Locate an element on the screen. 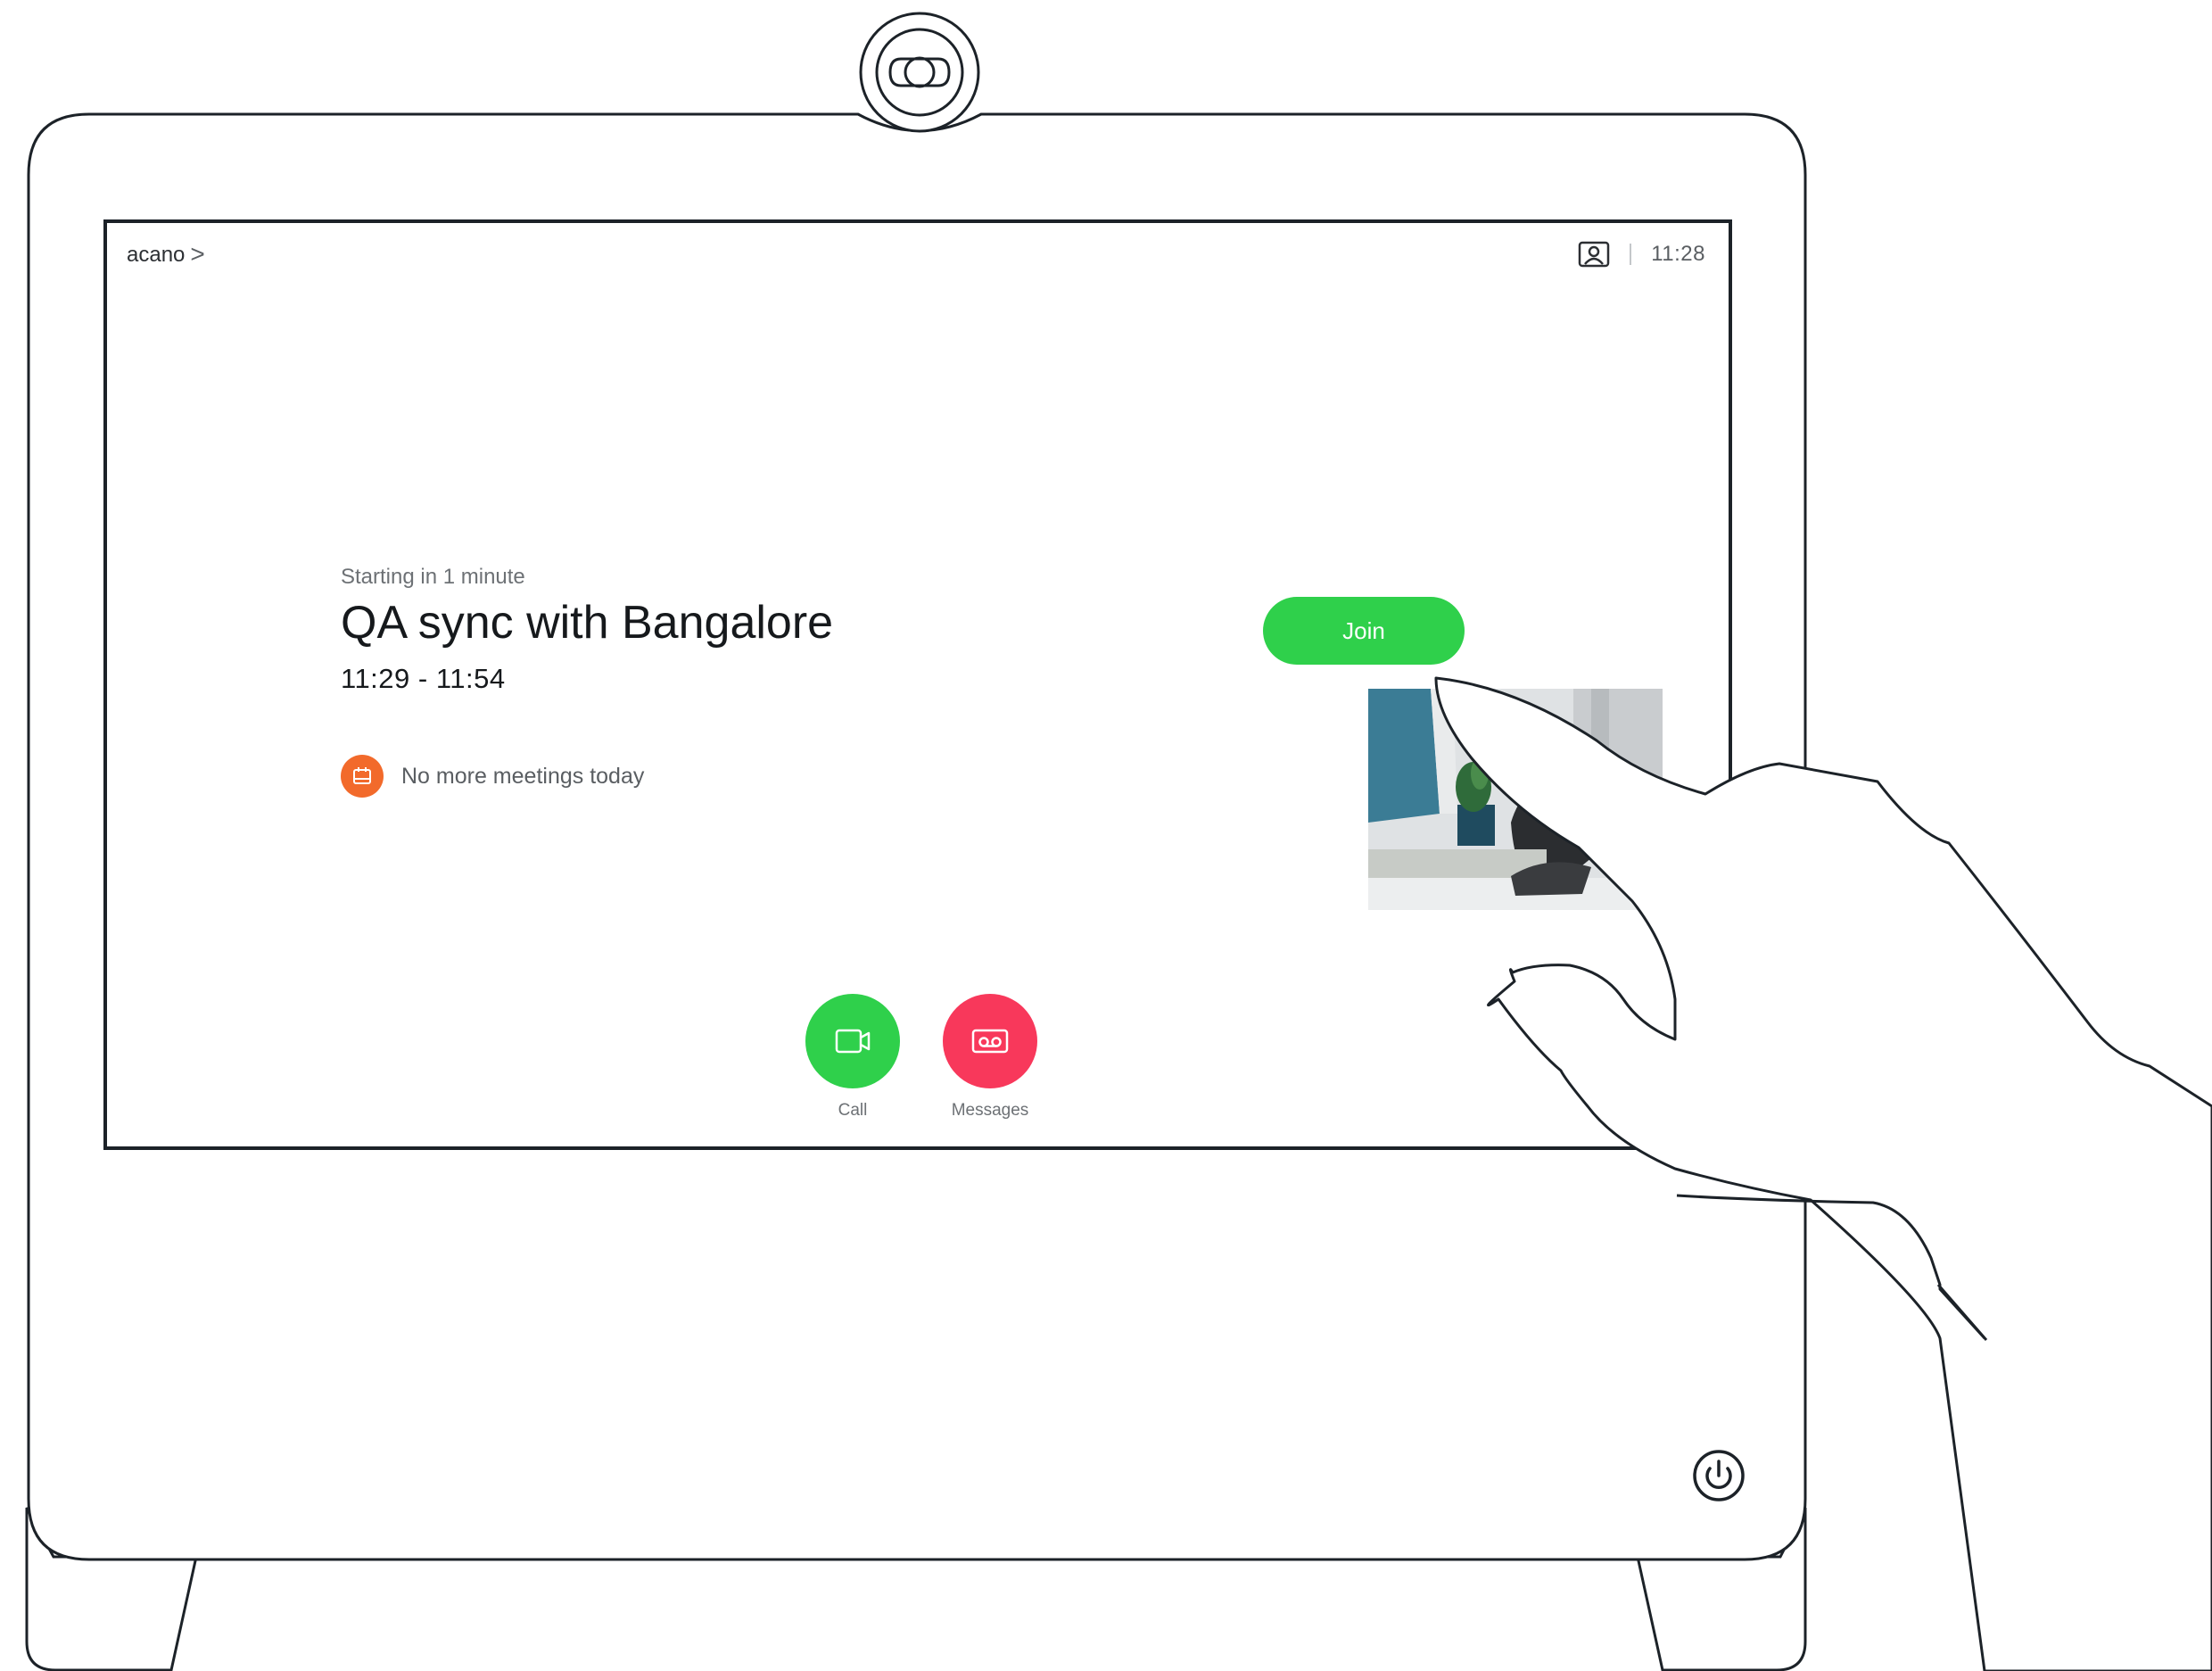 This screenshot has width=2212, height=1671. no-more-meetings-row: No more meetings today is located at coordinates (493, 776).